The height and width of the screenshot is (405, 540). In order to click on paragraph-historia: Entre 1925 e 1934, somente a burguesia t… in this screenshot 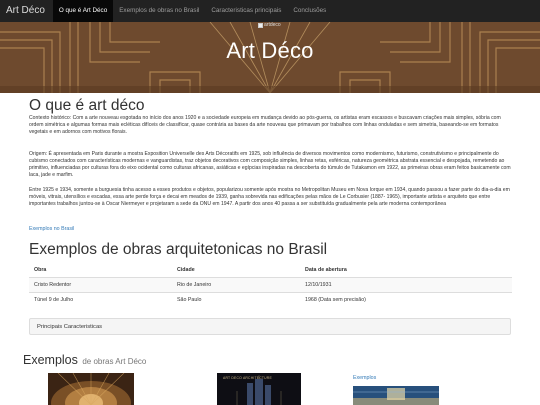, I will do `click(269, 197)`.